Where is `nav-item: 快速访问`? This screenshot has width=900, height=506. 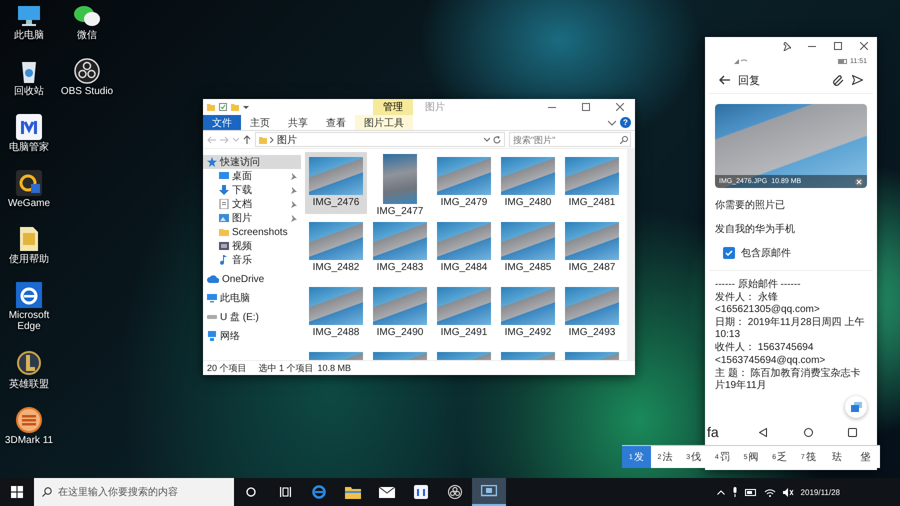
nav-item: 快速访问 is located at coordinates (252, 162).